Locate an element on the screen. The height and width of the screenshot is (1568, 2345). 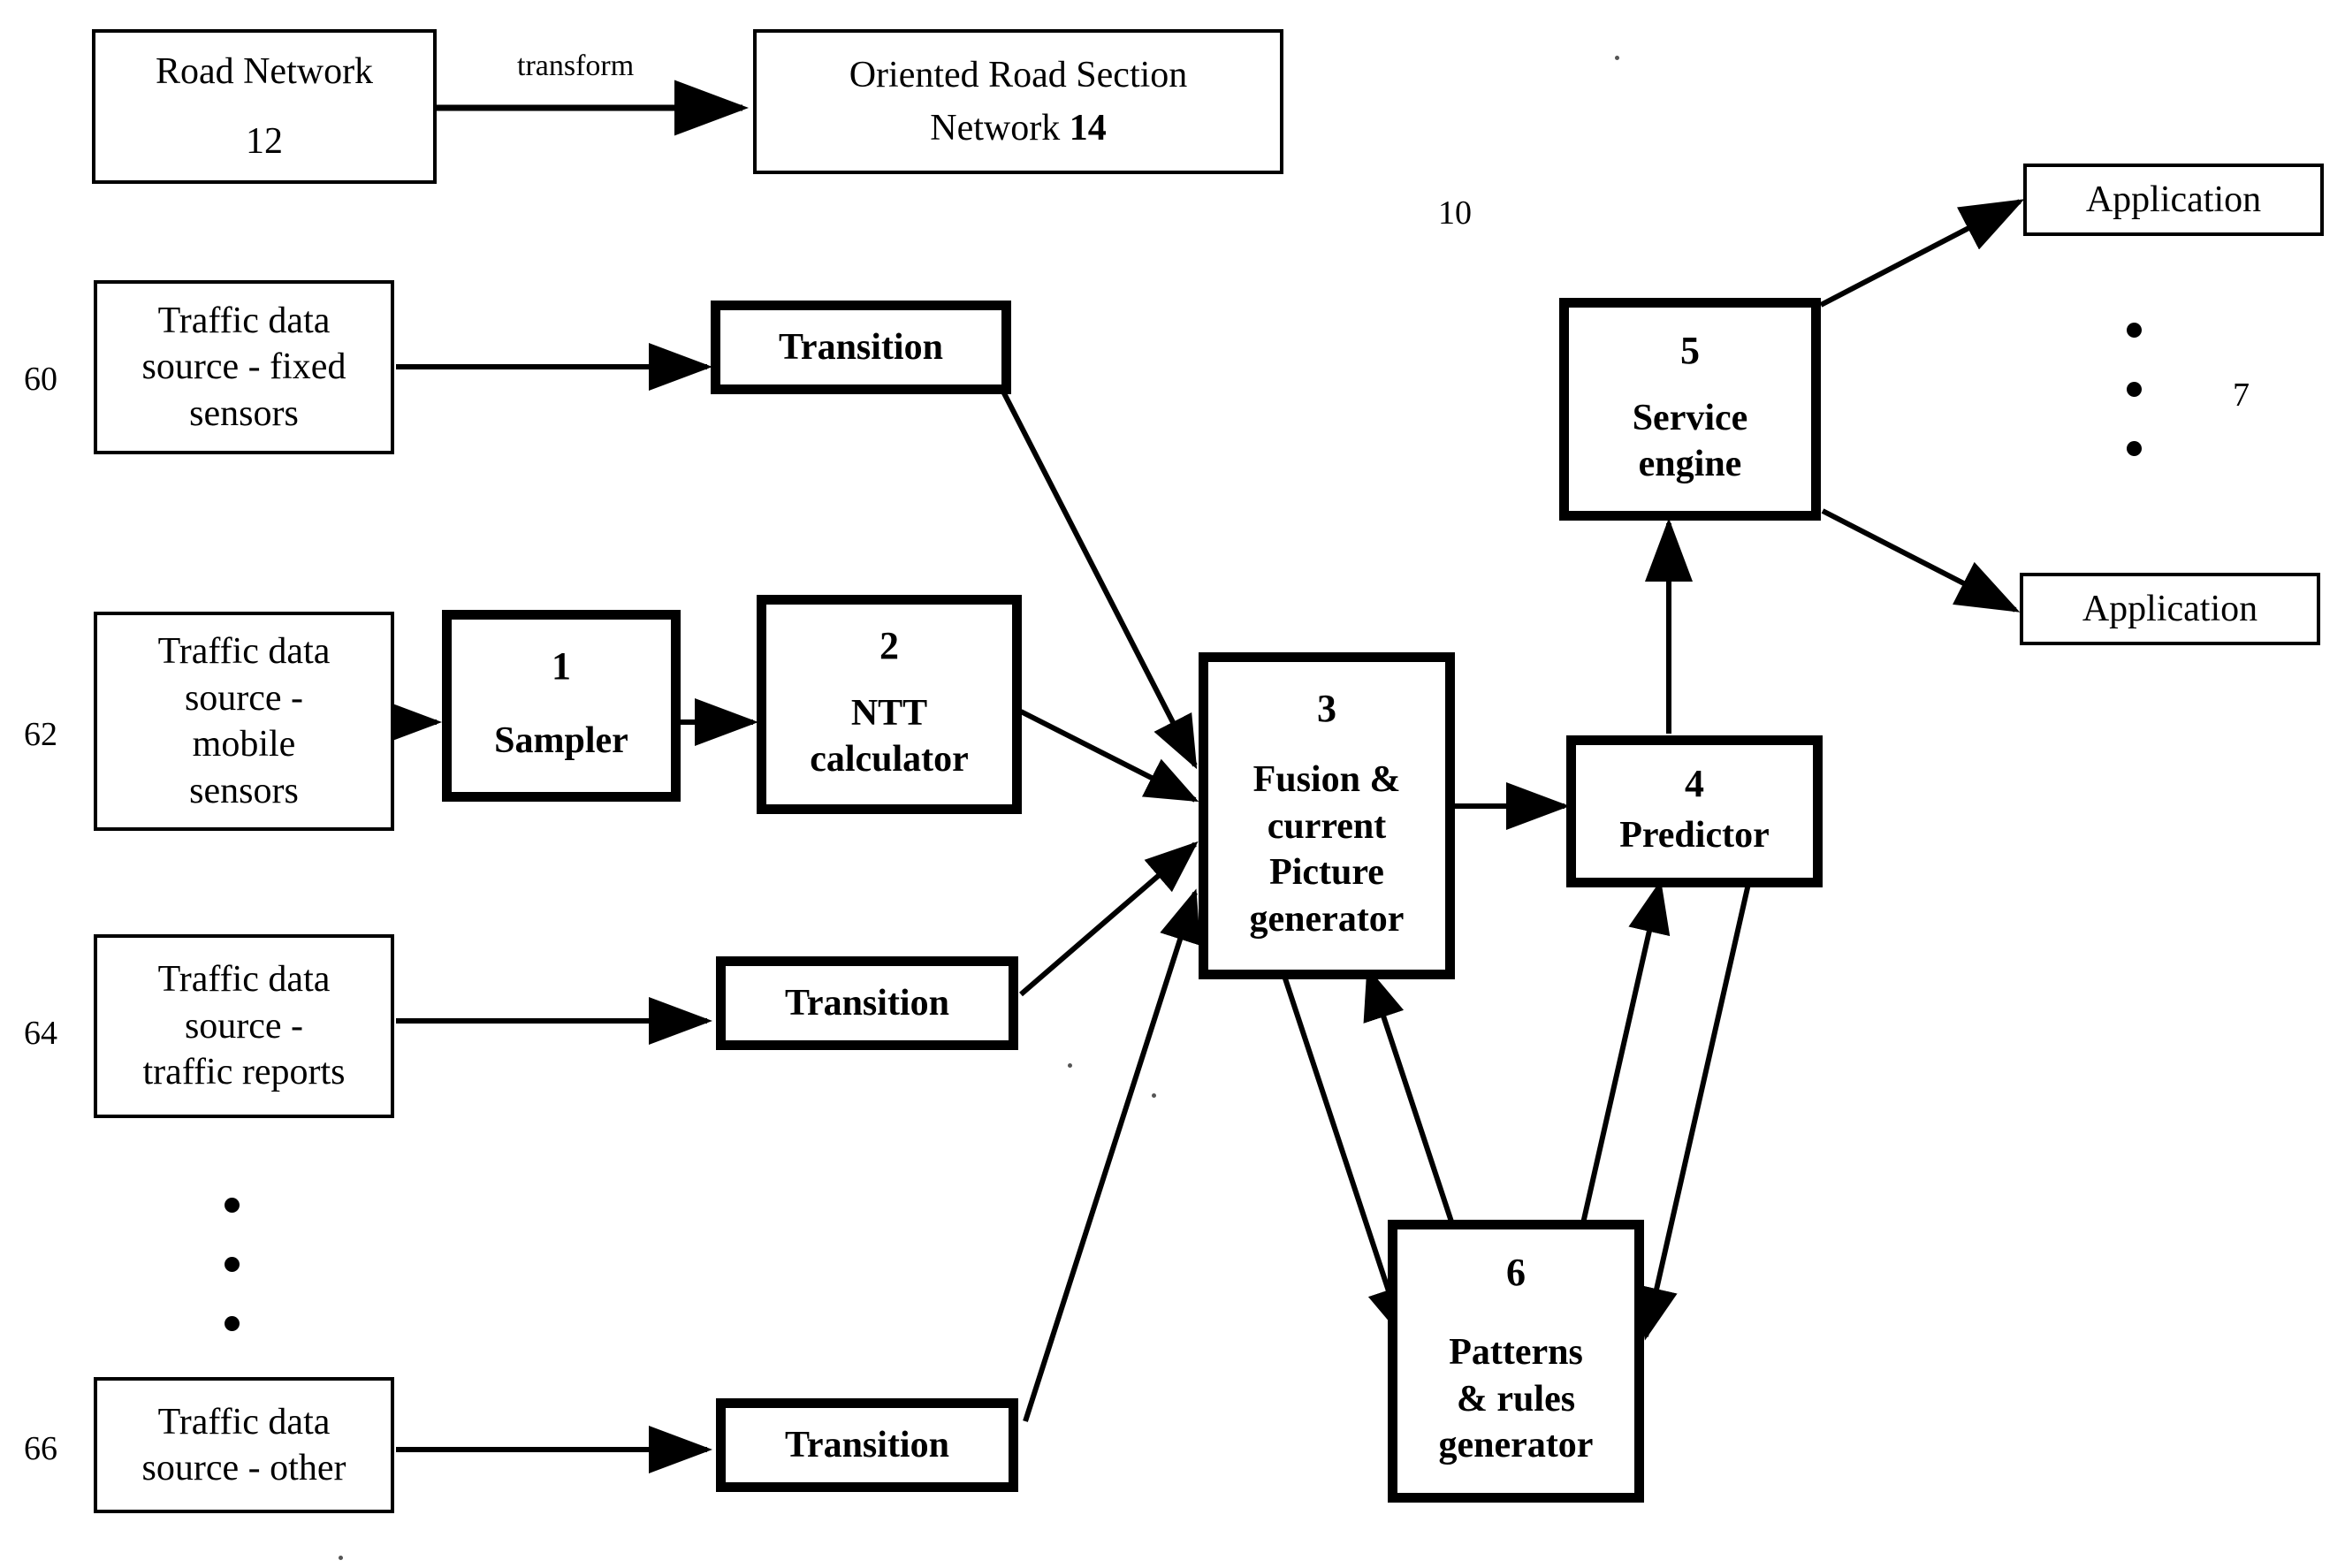
box-ntt-line2: calculator is located at coordinates (889, 760).